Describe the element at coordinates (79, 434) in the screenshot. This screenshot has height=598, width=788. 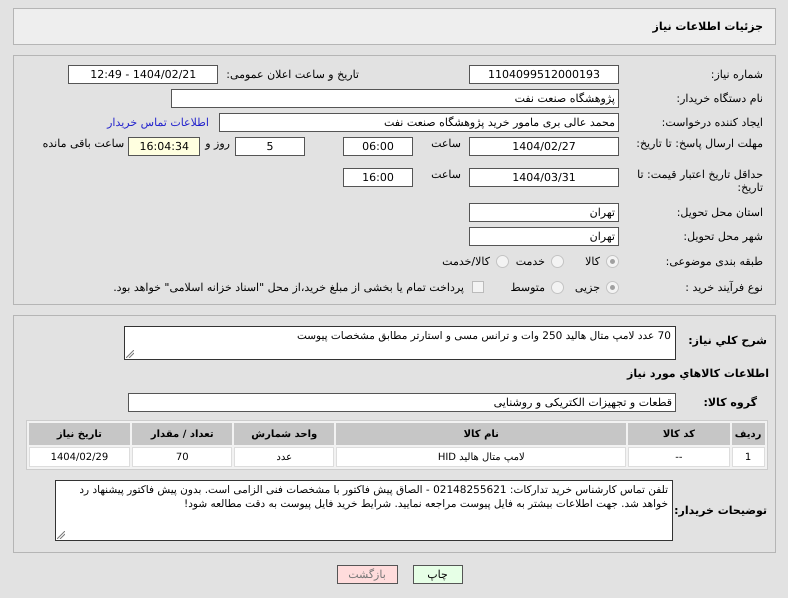
I see `column-header: تاریخ نیاز` at that location.